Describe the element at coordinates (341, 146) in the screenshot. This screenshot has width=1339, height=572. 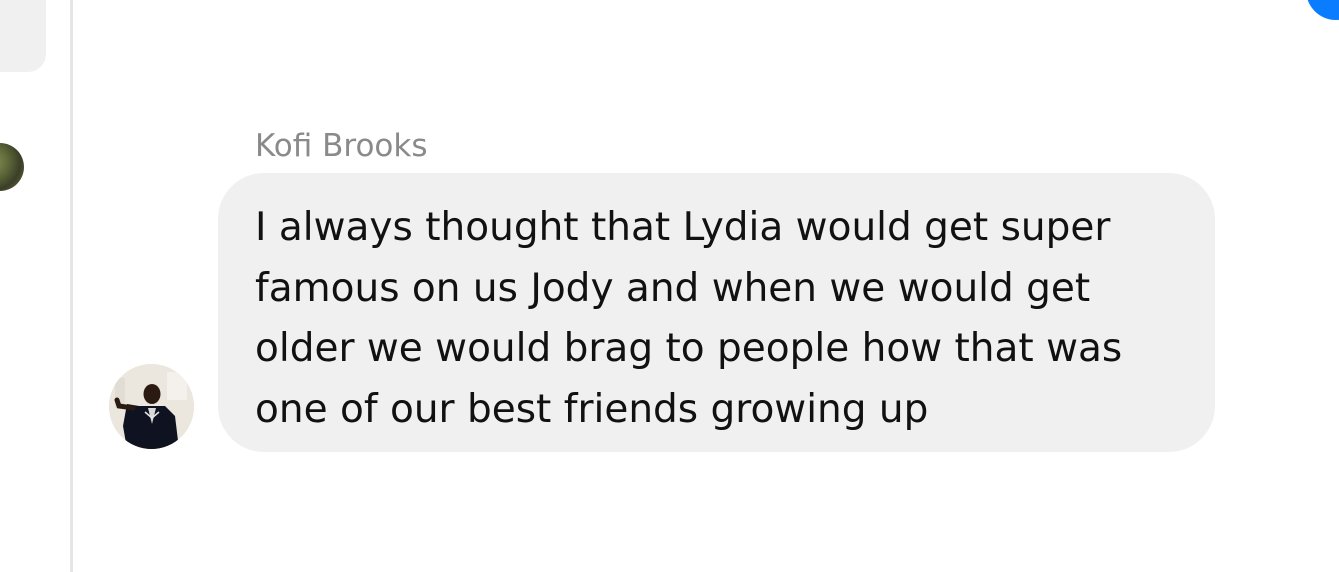
I see `sender-name: Kofi Brooks` at that location.